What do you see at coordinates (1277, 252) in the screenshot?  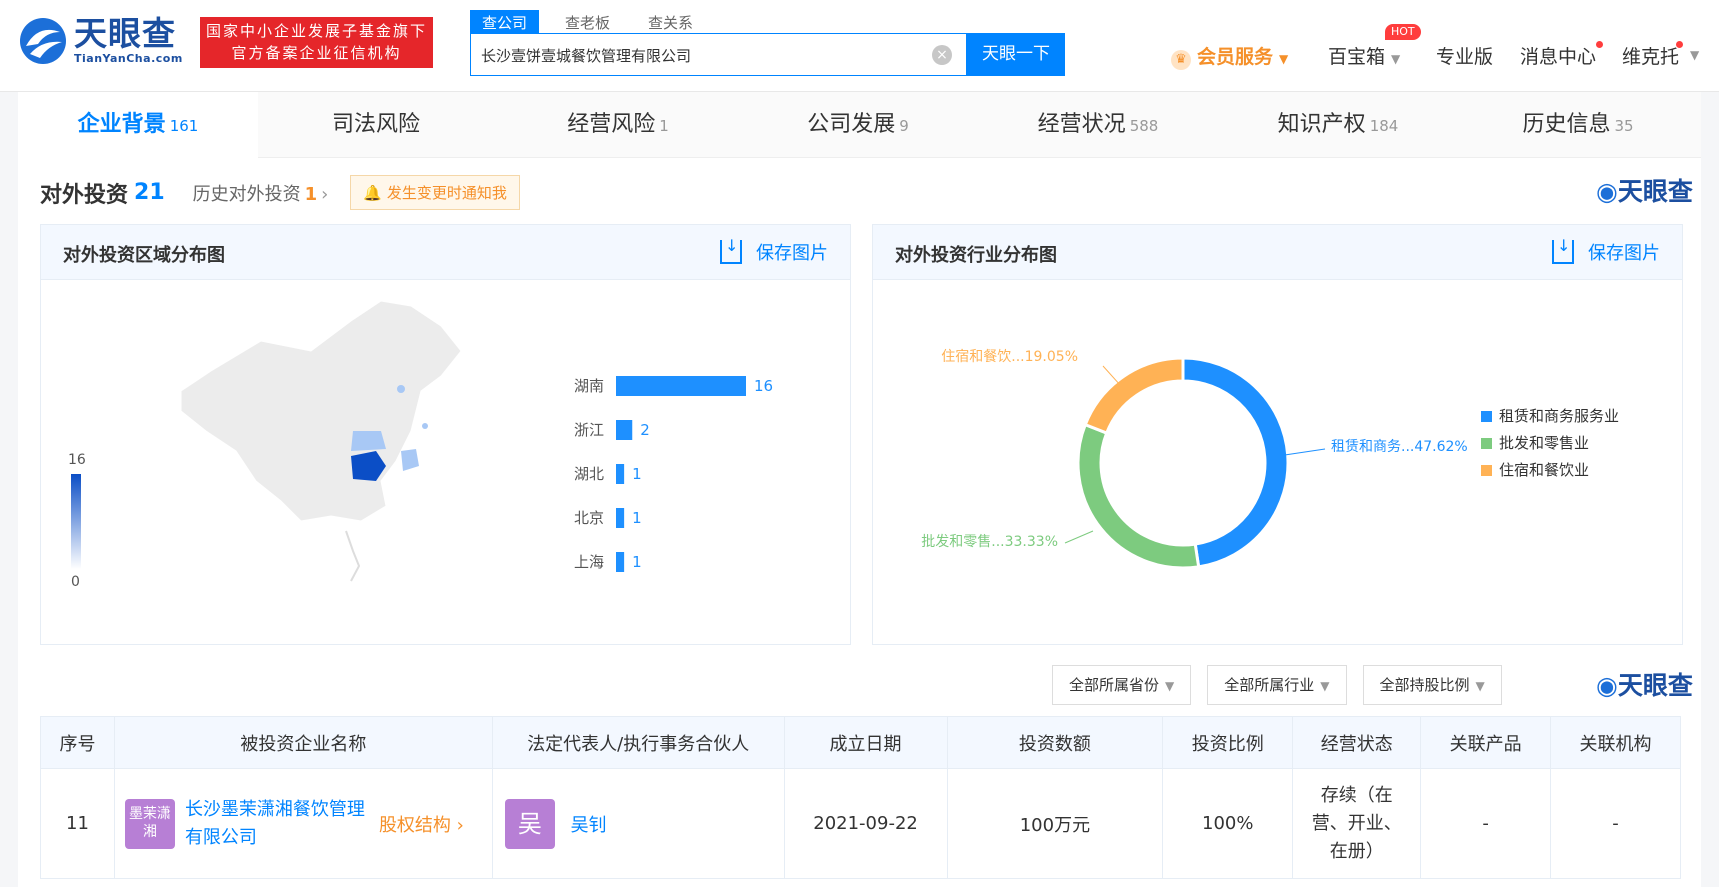 I see `industry-panel-header: 对外投资行业分布图 保存图片` at bounding box center [1277, 252].